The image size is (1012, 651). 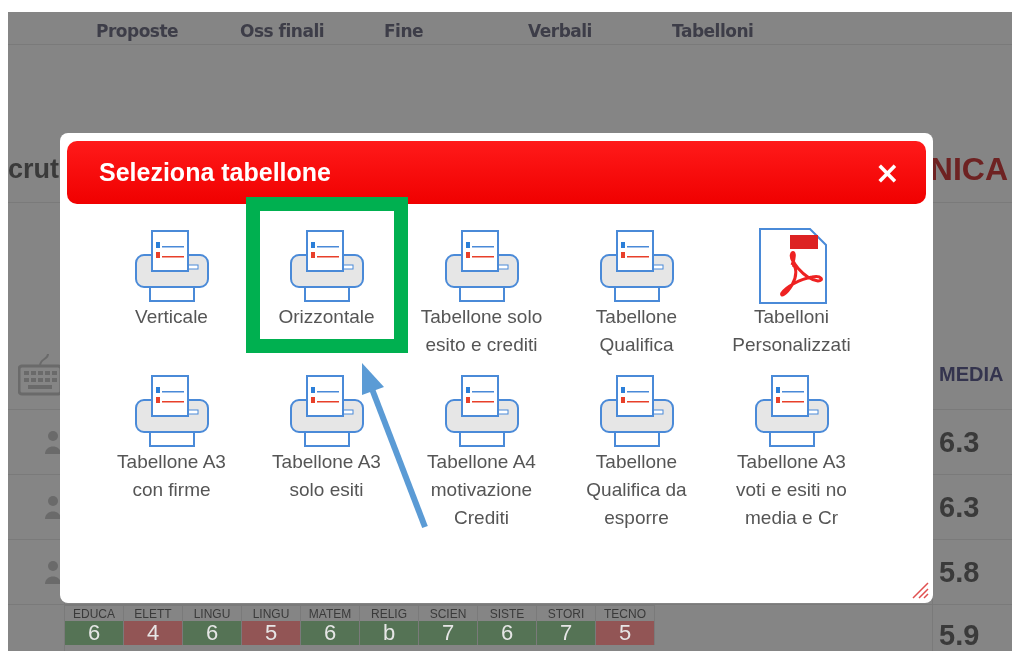 I want to click on option-label: Tabellone A4 motivazione Crediti, so click(x=481, y=490).